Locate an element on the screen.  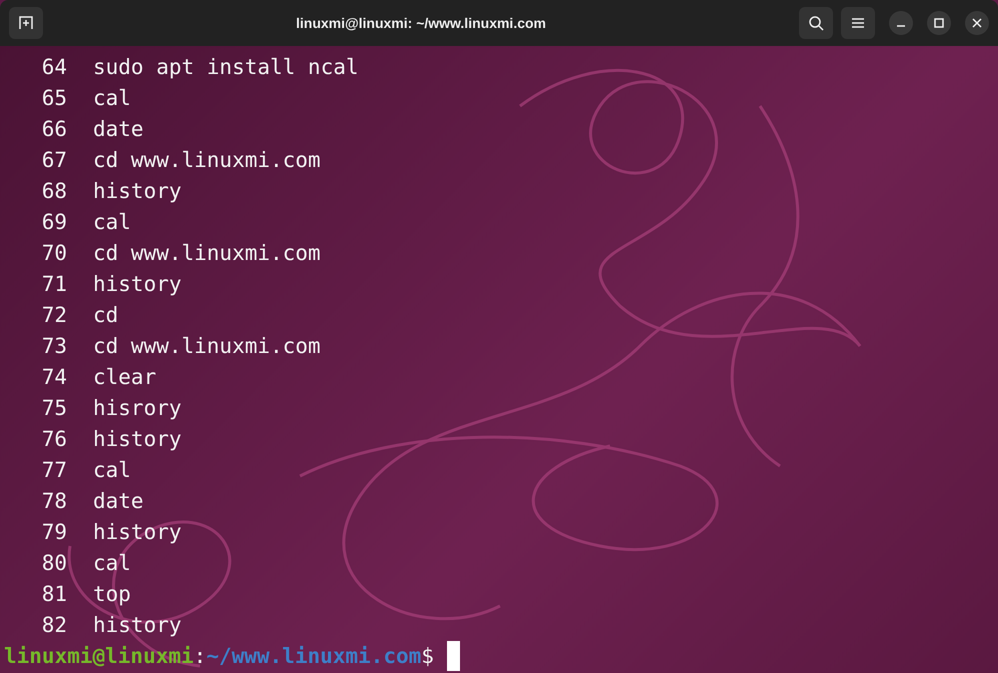
history-number: 82 is located at coordinates (54, 625).